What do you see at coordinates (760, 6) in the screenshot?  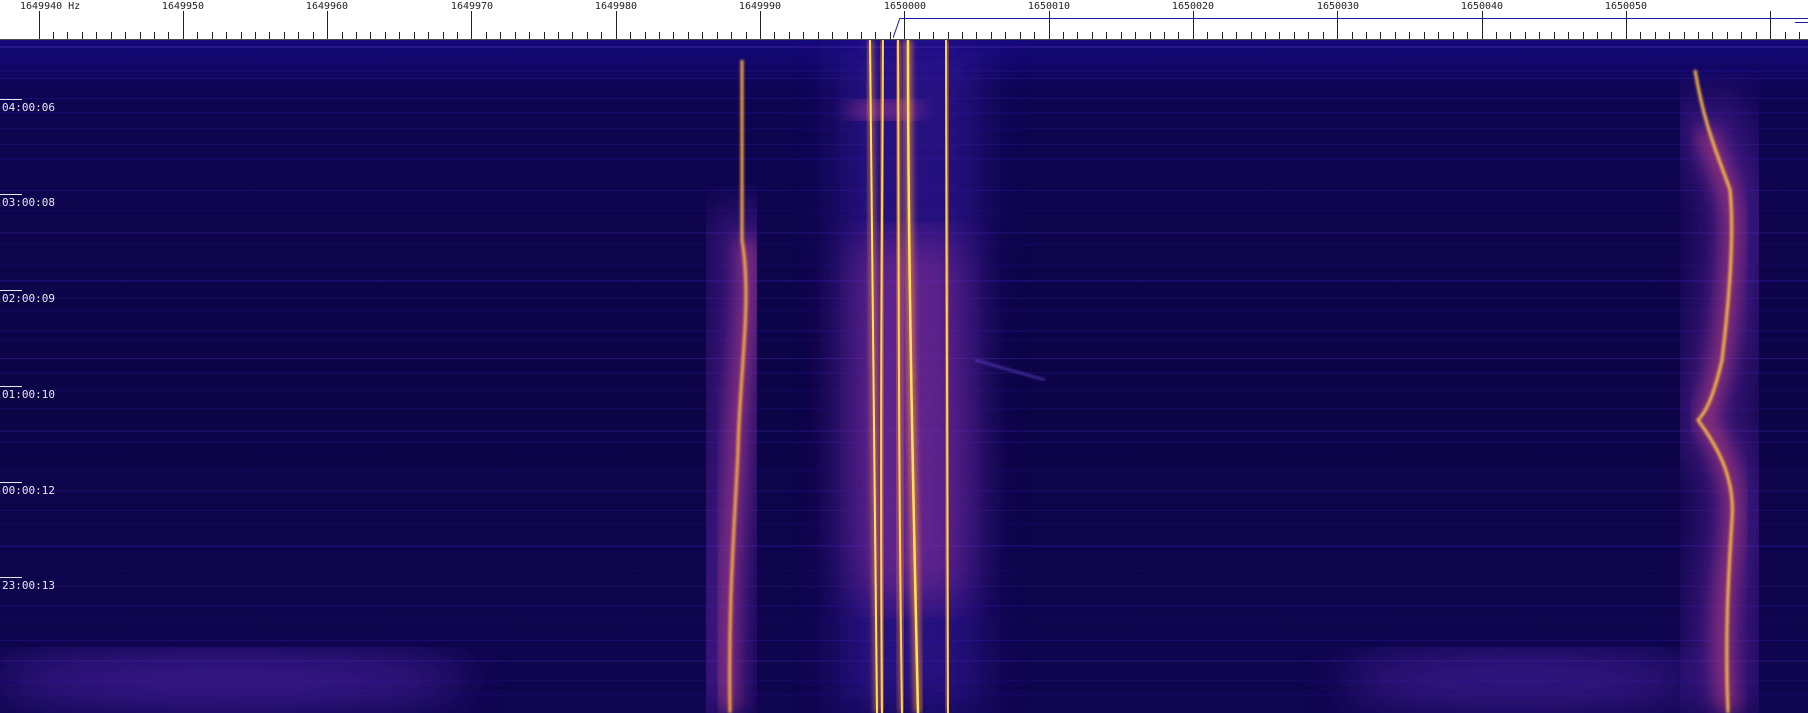 I see `frequency-label: 1649990` at bounding box center [760, 6].